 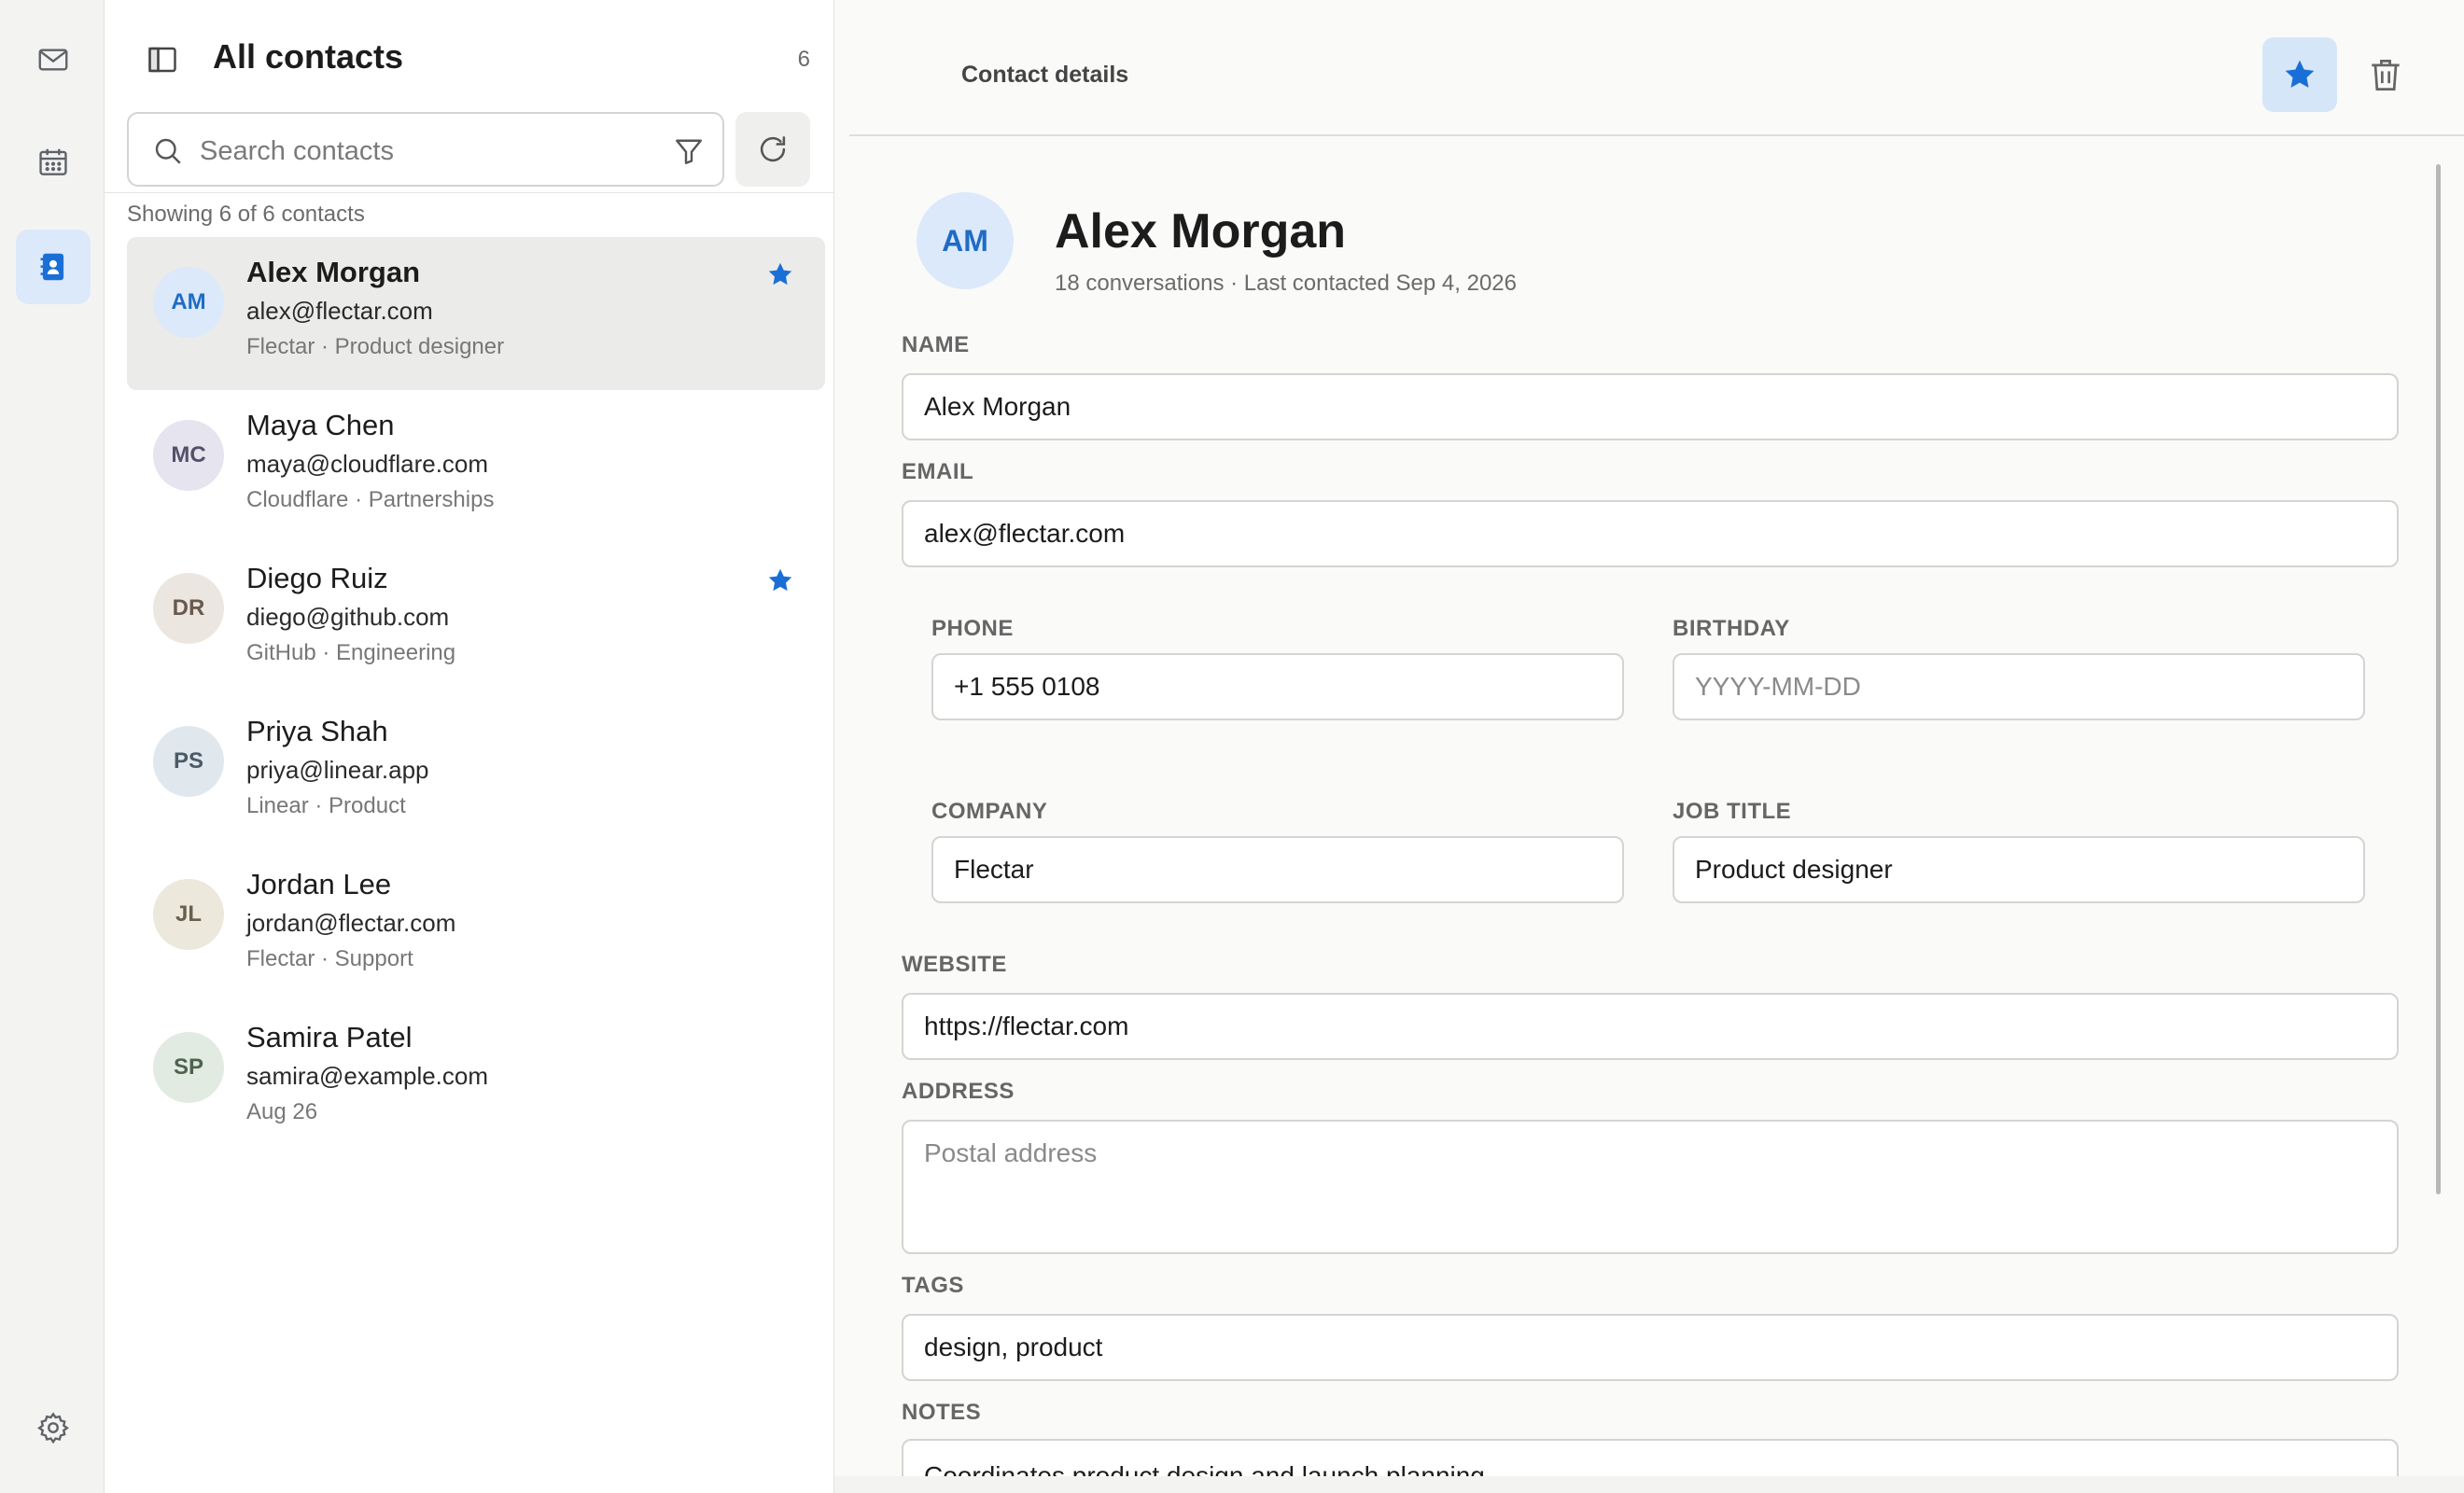 I want to click on email-field, so click(x=1650, y=534).